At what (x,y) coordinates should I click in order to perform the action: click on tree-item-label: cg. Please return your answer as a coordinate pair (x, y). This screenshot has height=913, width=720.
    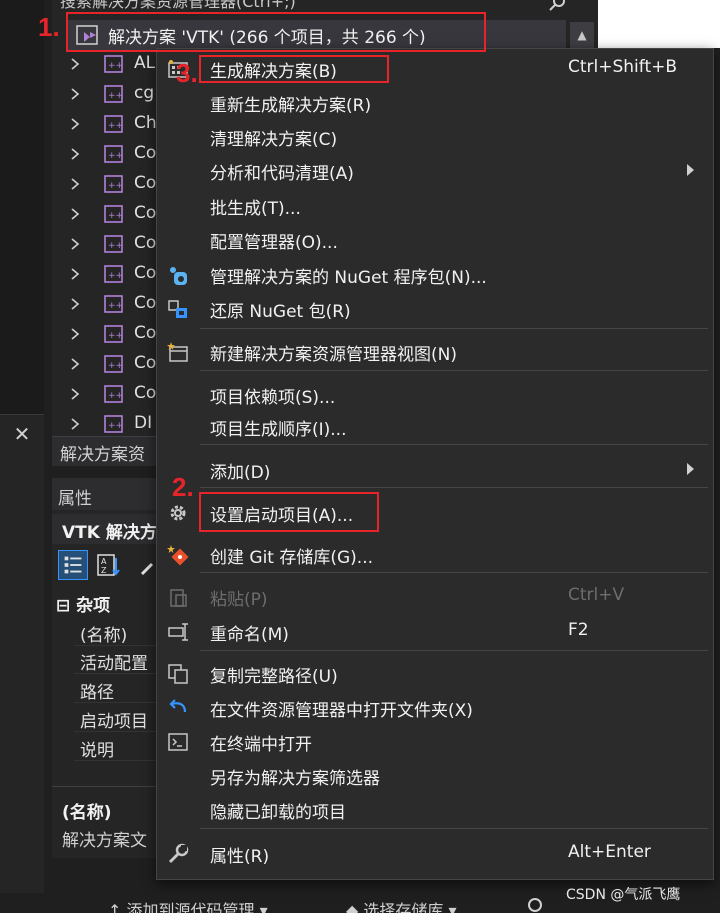
    Looking at the image, I should click on (144, 93).